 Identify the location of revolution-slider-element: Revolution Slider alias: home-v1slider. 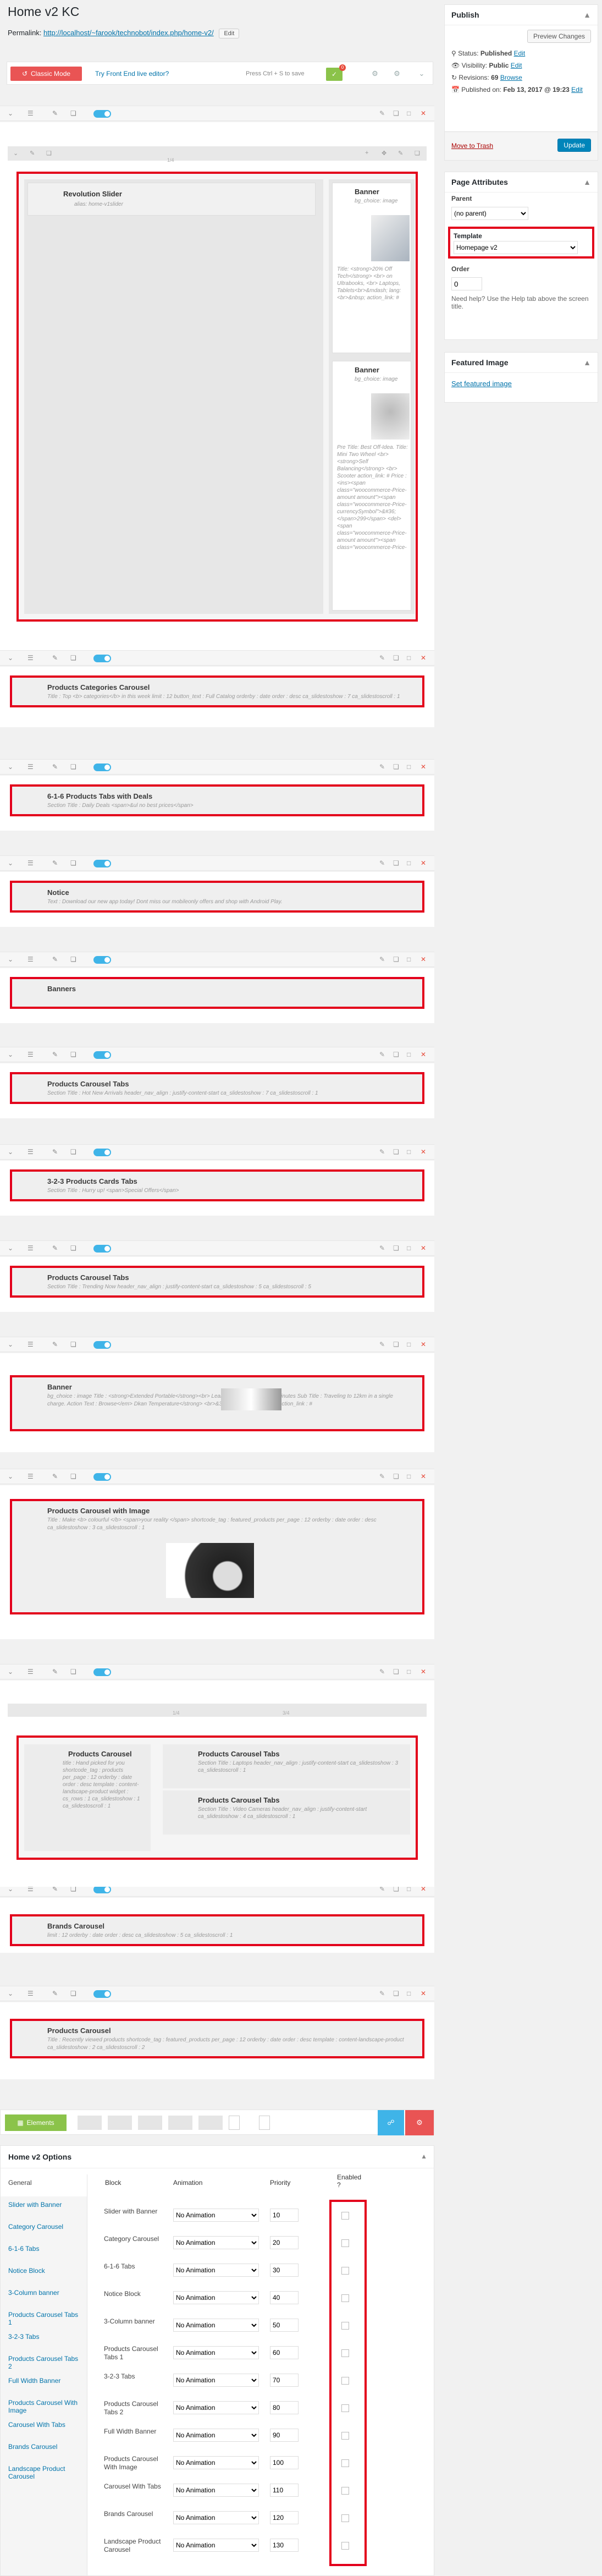
(172, 199).